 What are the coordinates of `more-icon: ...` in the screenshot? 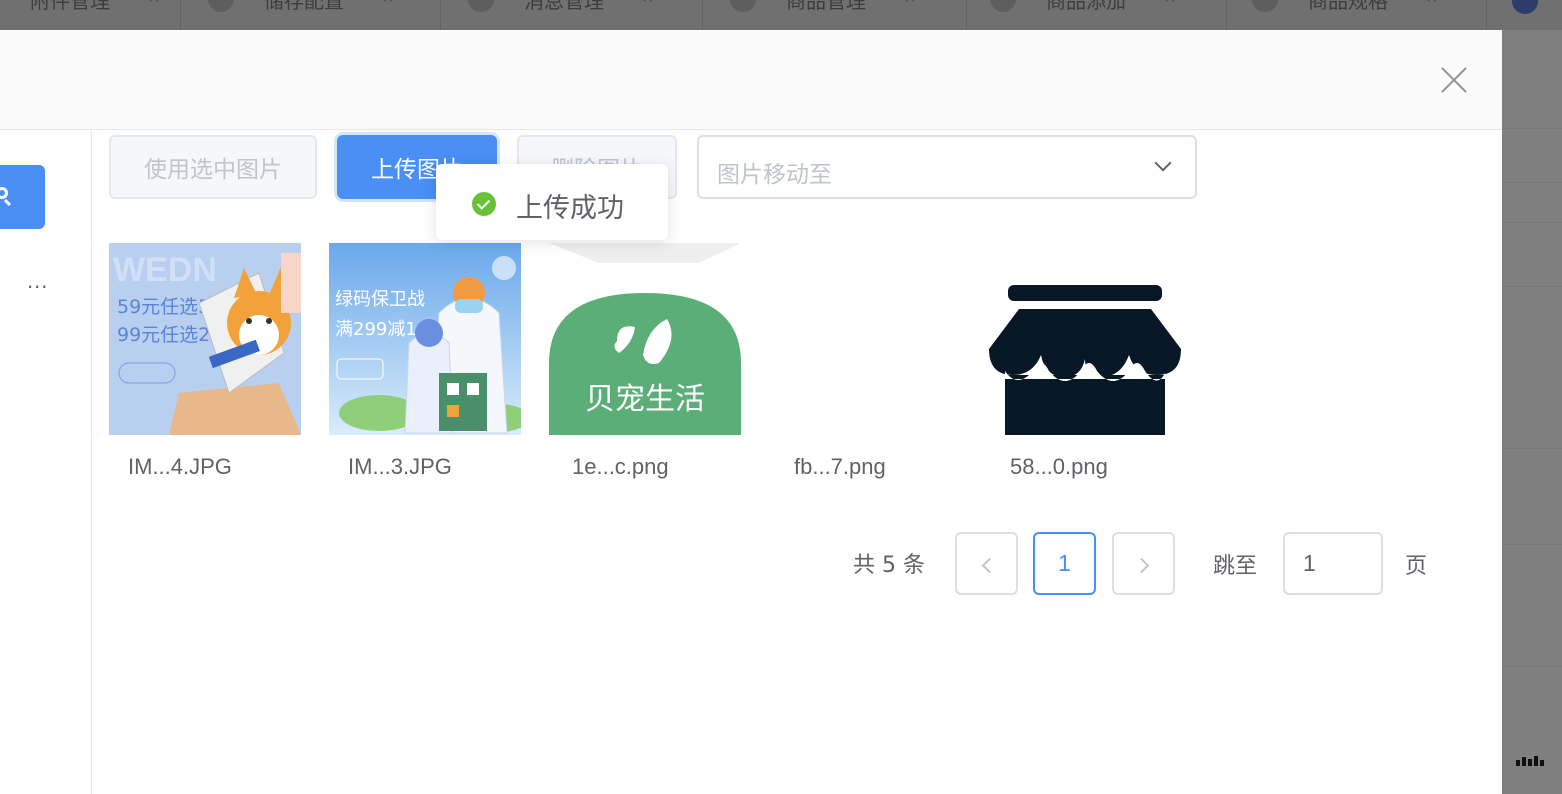 It's located at (37, 281).